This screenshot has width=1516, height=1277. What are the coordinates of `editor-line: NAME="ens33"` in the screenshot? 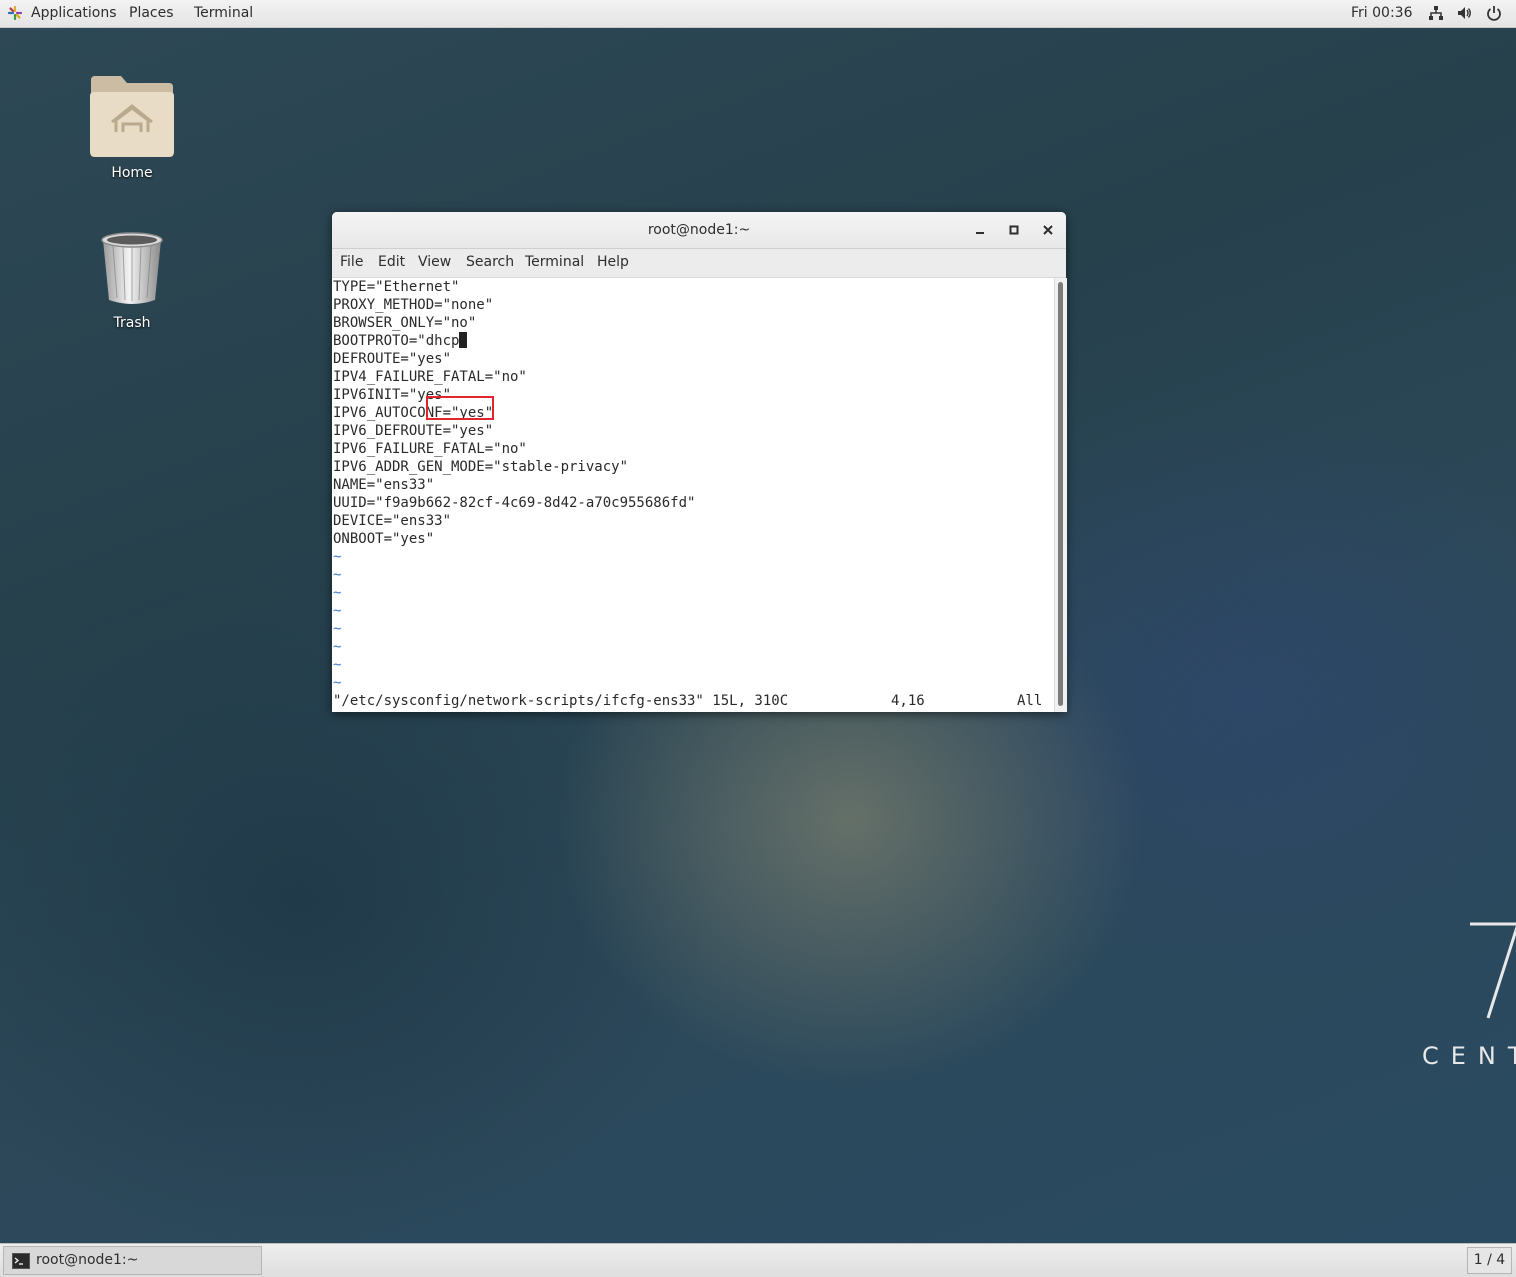 It's located at (384, 485).